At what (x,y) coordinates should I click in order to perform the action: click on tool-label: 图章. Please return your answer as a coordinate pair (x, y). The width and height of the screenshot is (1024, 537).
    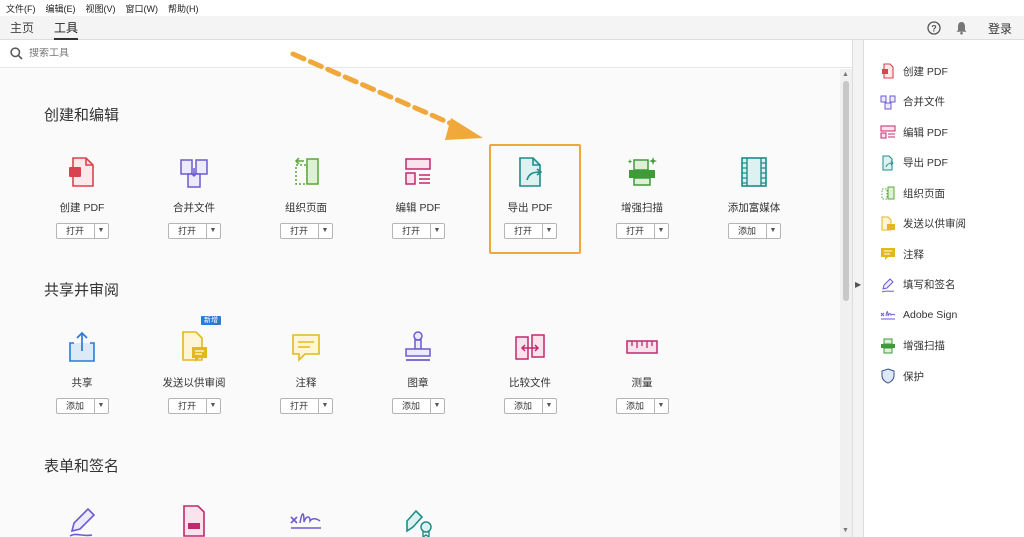
    Looking at the image, I should click on (418, 383).